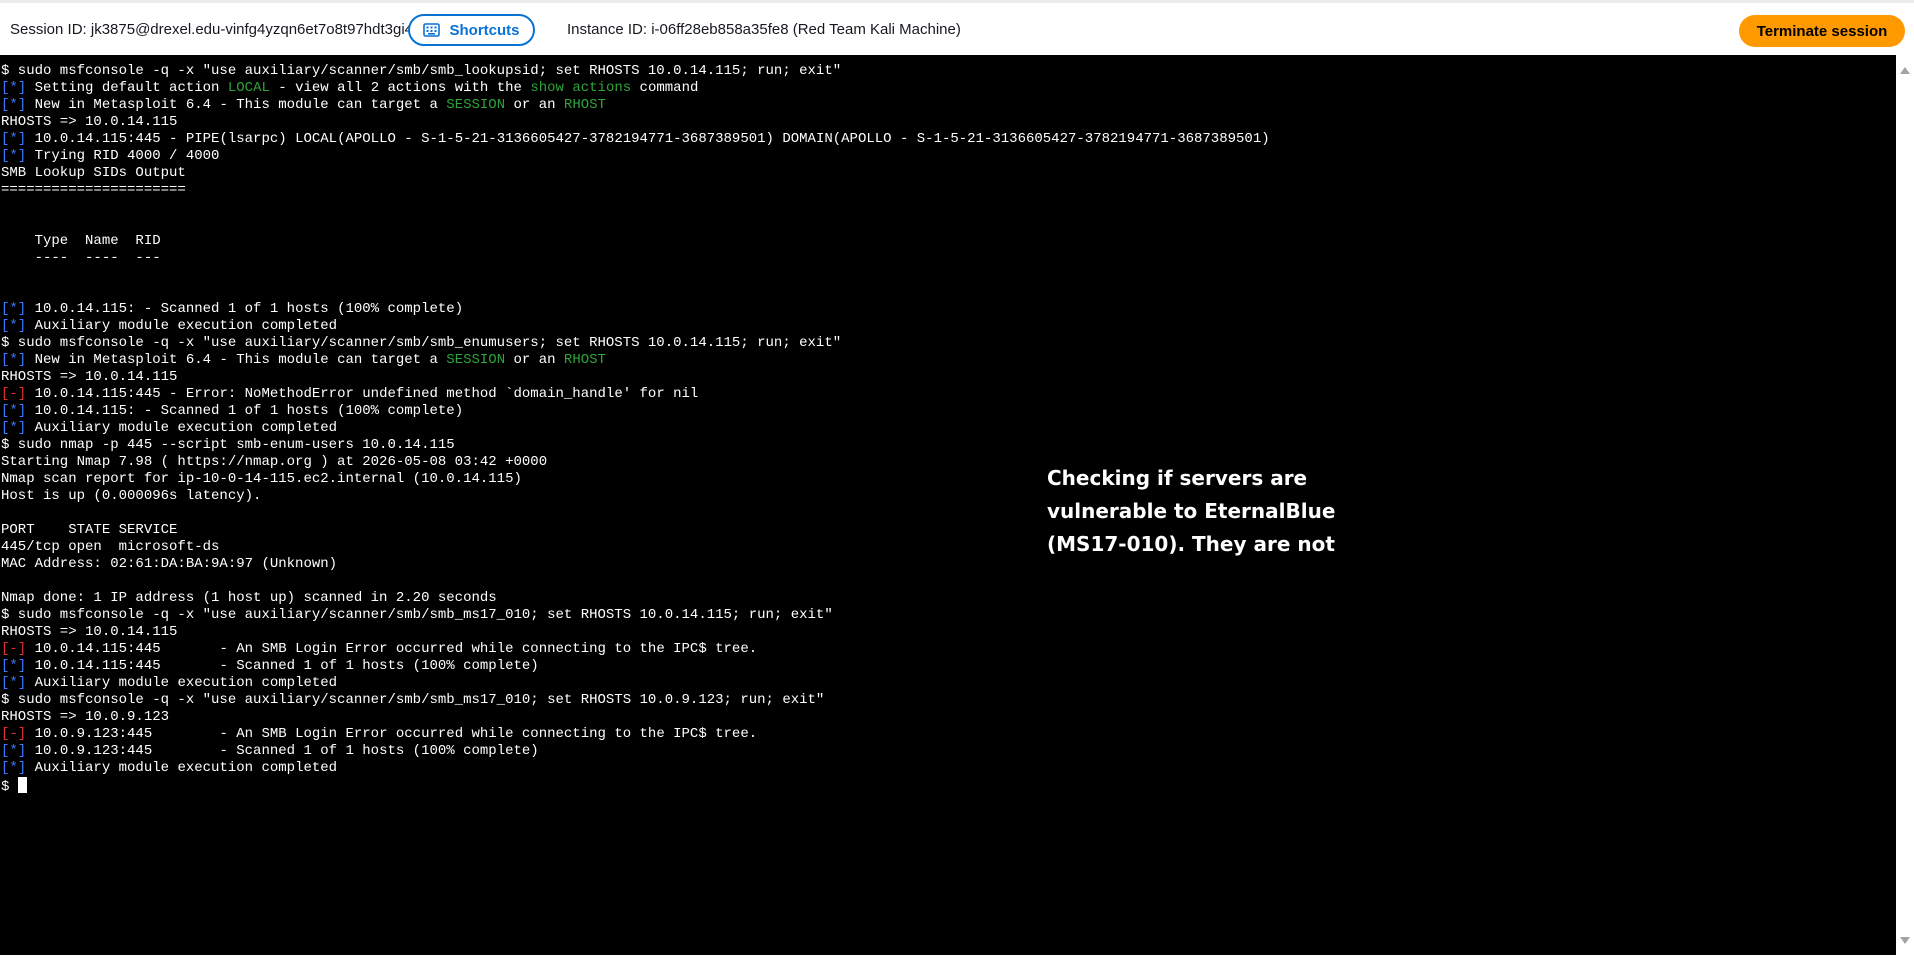 This screenshot has width=1914, height=962. I want to click on keyboard-icon, so click(432, 30).